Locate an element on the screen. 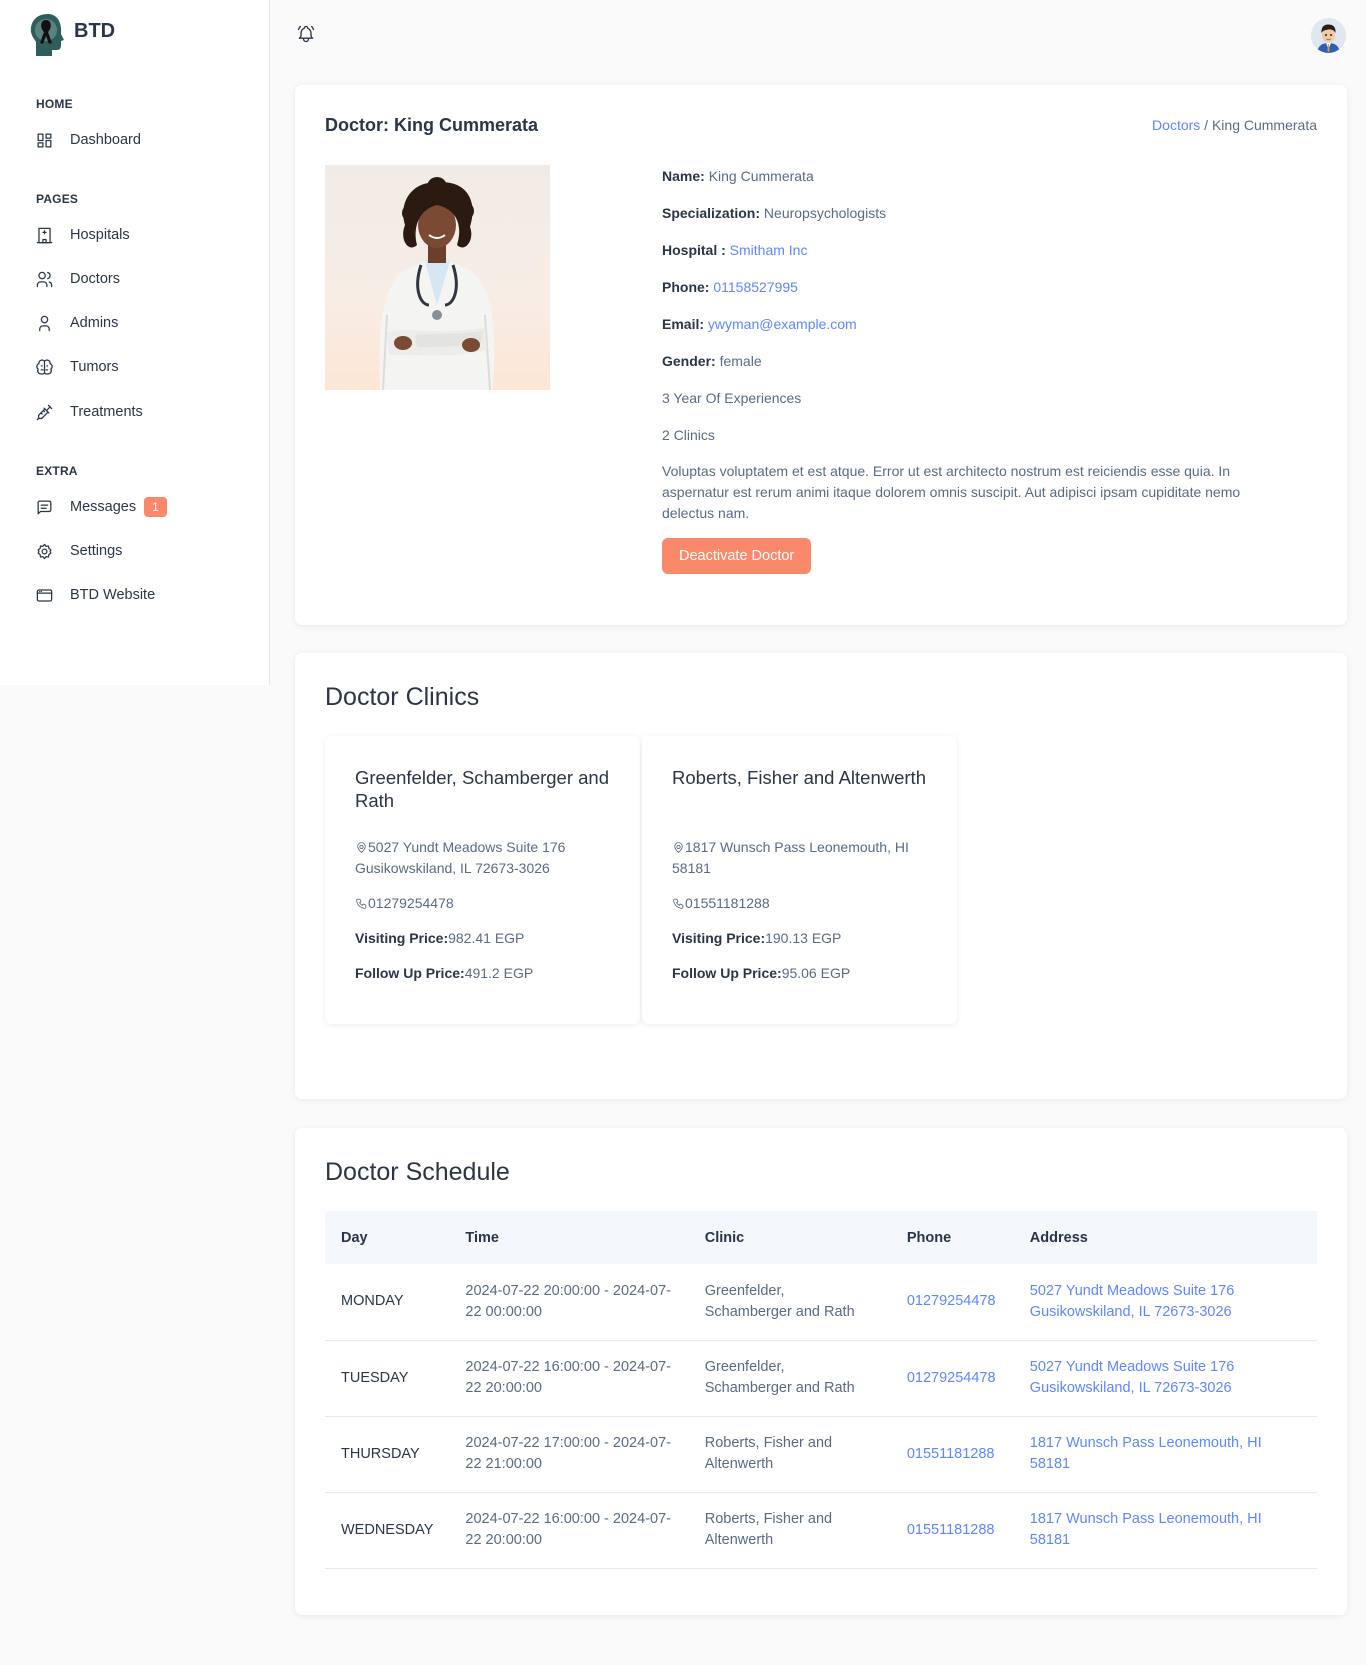 This screenshot has height=1665, width=1366. doctor-phone-row: Phone: 01158527995 is located at coordinates (982, 294).